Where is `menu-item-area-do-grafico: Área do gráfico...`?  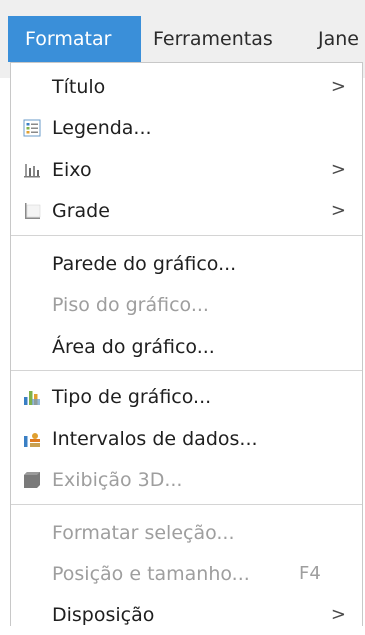
menu-item-area-do-grafico: Área do gráfico... is located at coordinates (186, 347).